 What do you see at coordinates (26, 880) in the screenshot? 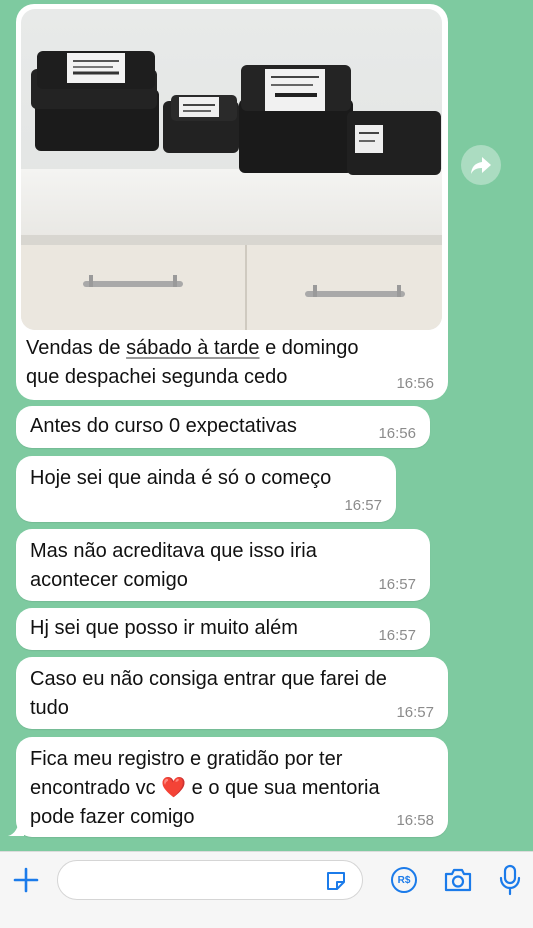
I see `plus-icon` at bounding box center [26, 880].